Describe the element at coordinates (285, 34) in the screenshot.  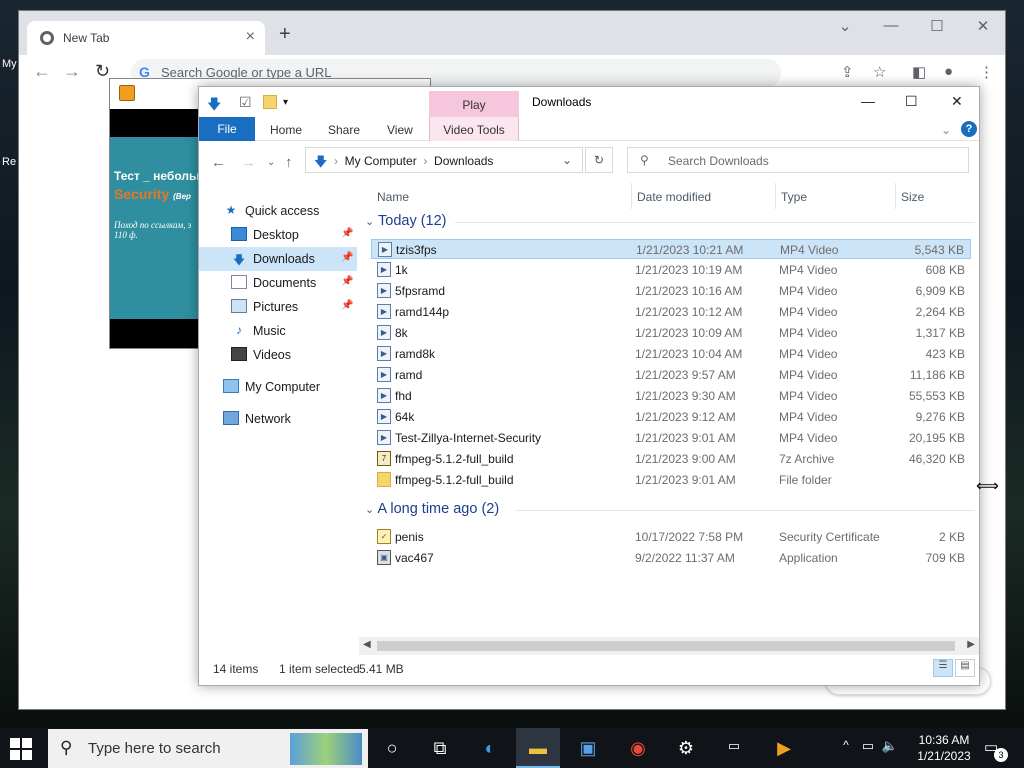
I see `new-tab-button: +` at that location.